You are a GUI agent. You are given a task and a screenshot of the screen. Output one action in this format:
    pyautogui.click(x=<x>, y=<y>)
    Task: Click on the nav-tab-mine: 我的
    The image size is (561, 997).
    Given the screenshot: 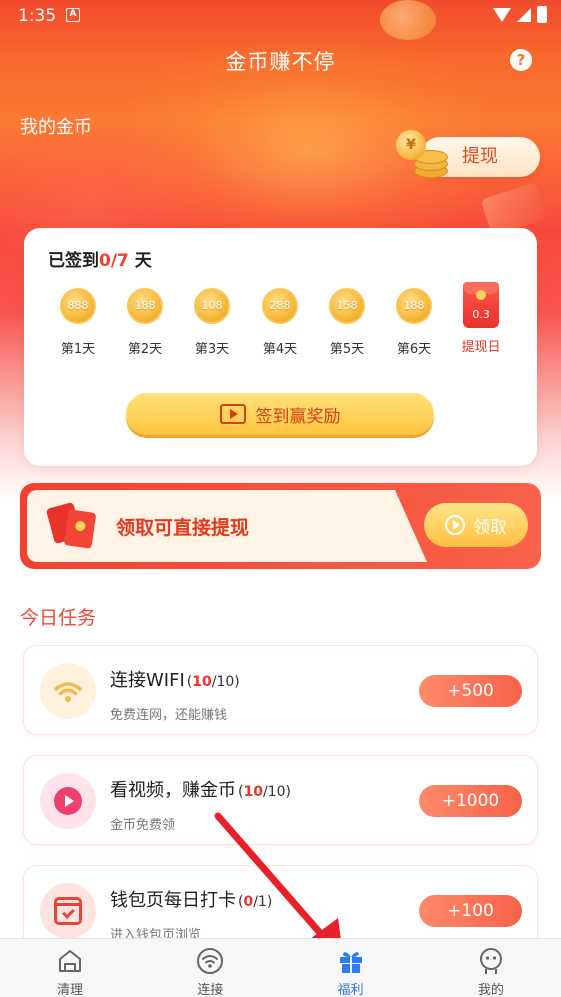 What is the action you would take?
    pyautogui.click(x=491, y=968)
    